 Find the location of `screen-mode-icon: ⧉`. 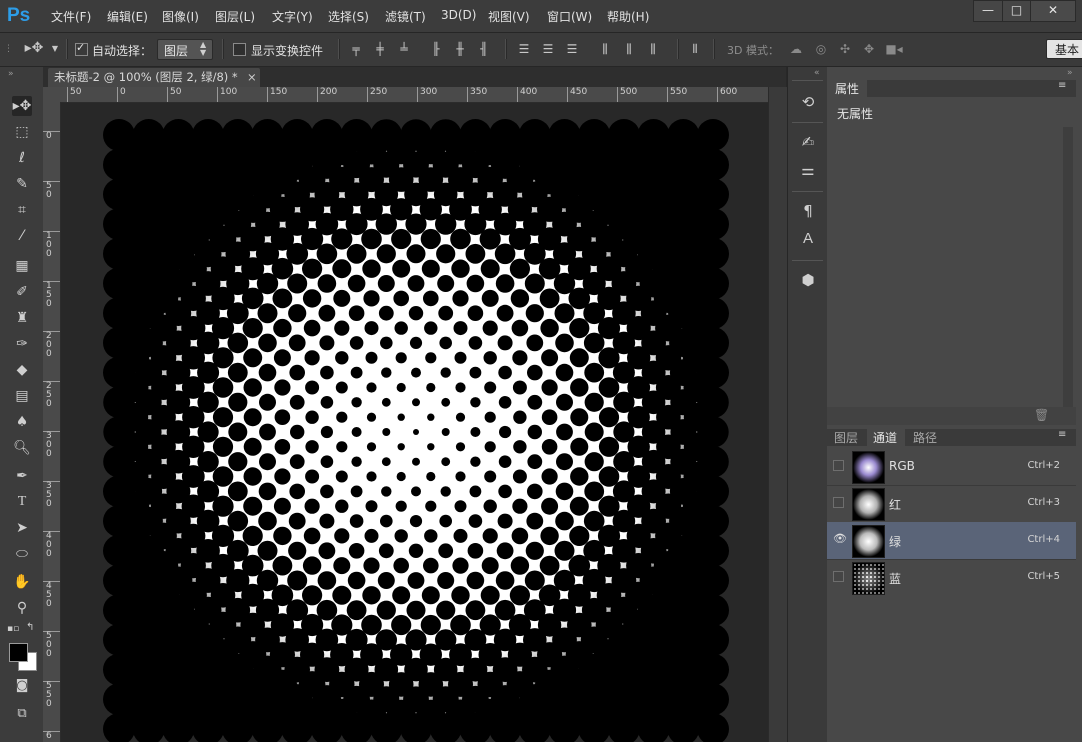

screen-mode-icon: ⧉ is located at coordinates (22, 714).